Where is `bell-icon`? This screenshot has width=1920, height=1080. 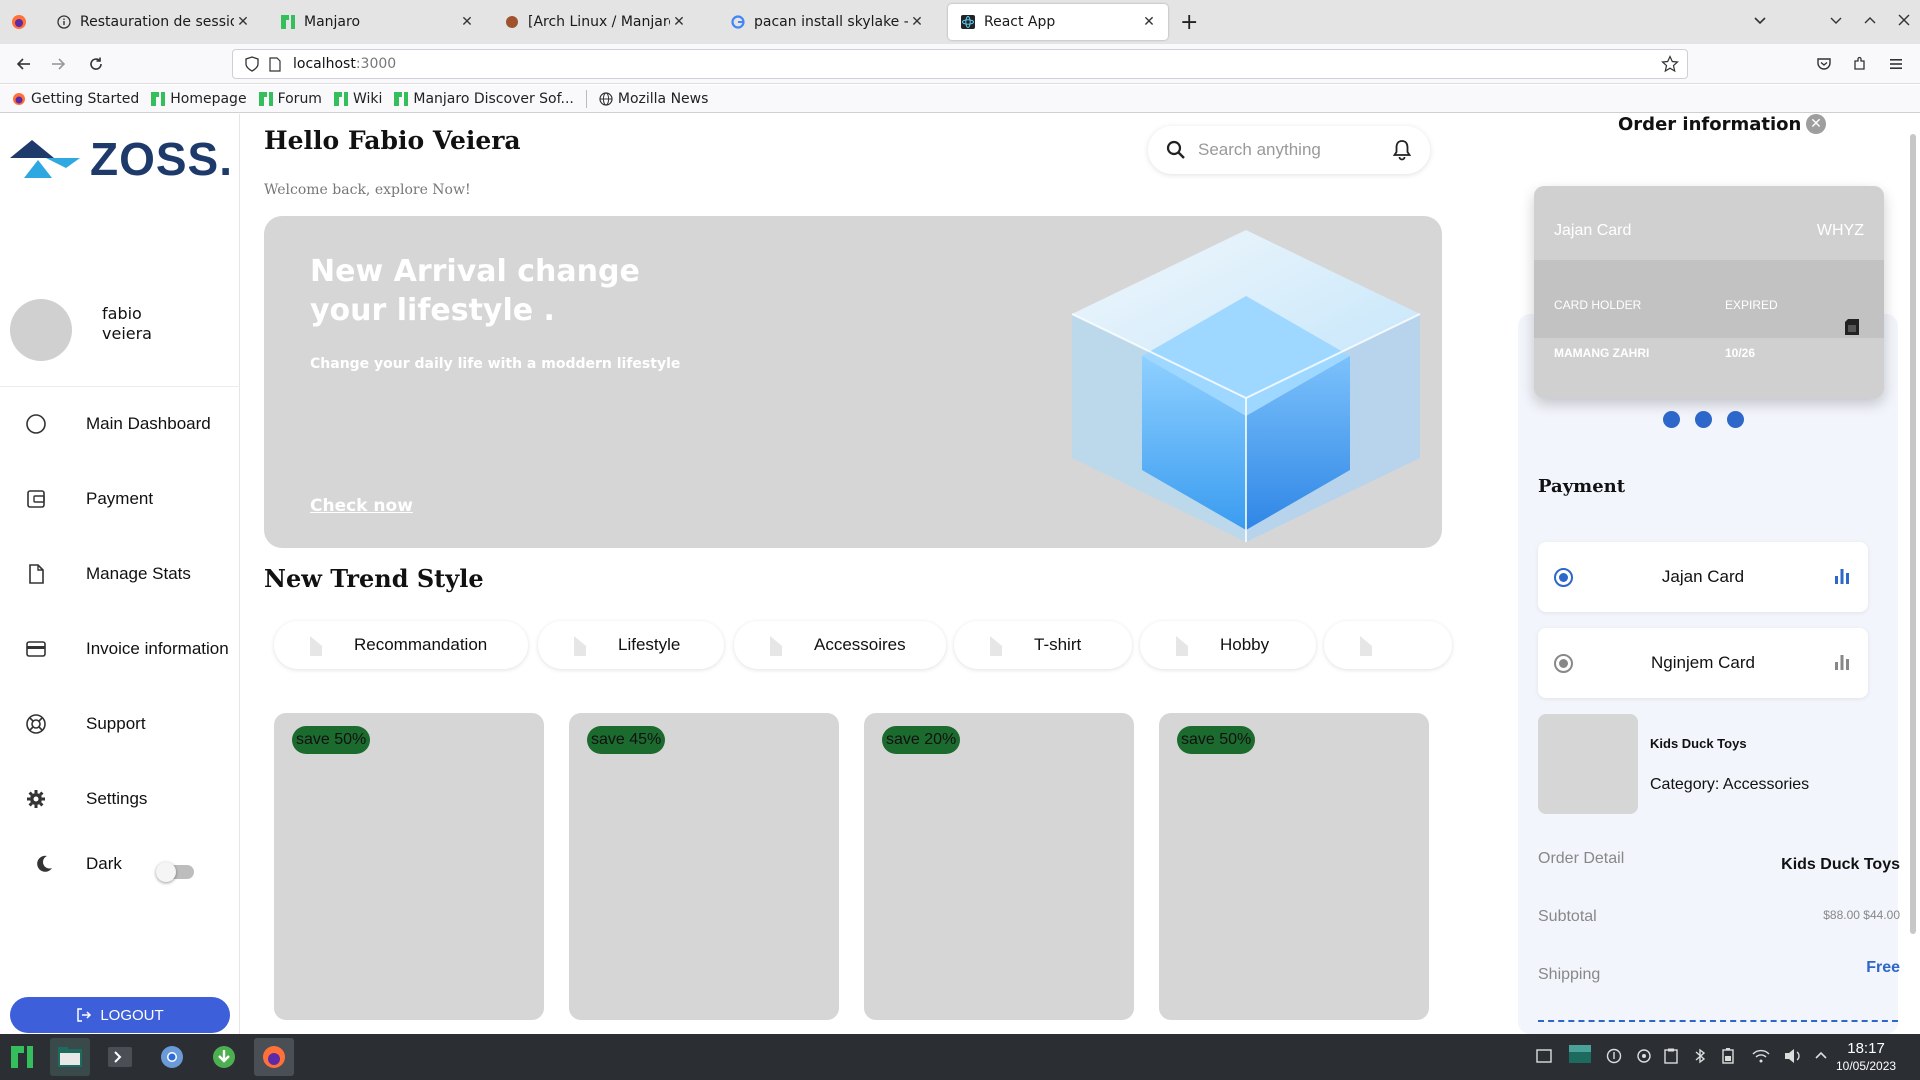 bell-icon is located at coordinates (1402, 152).